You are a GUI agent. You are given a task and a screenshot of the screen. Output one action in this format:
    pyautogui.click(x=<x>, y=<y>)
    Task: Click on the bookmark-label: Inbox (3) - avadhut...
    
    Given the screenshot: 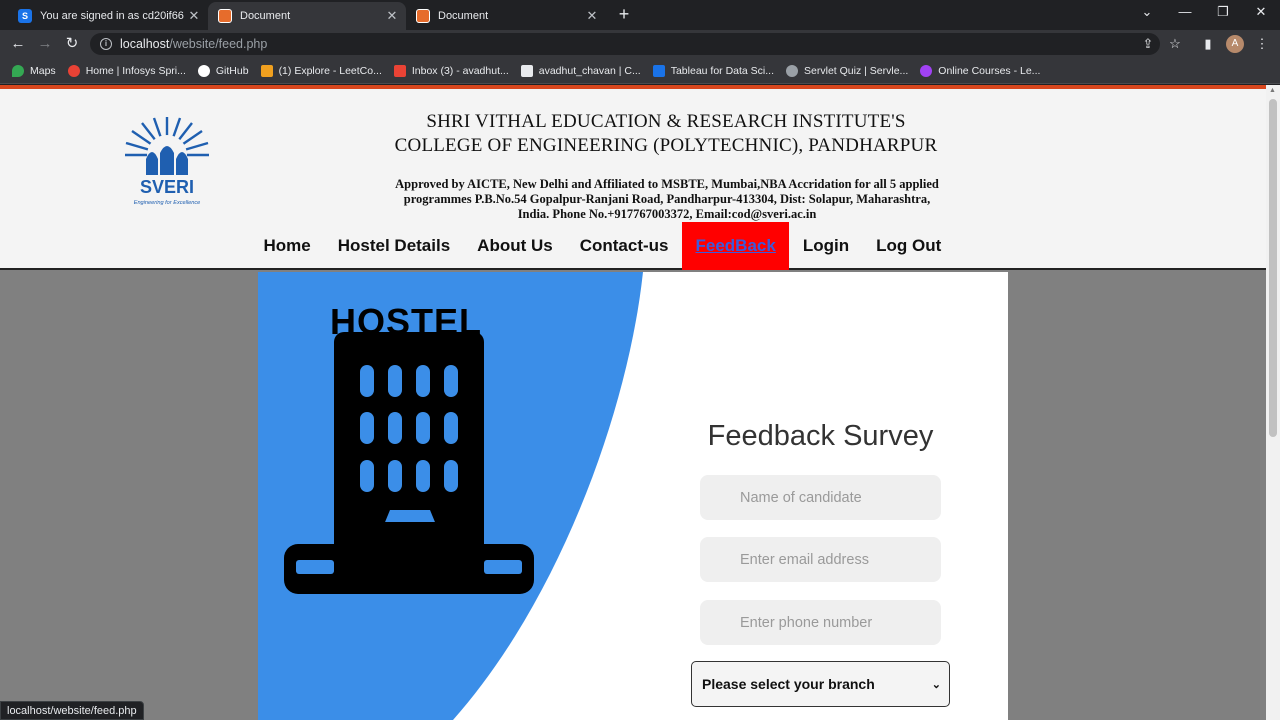 What is the action you would take?
    pyautogui.click(x=460, y=70)
    